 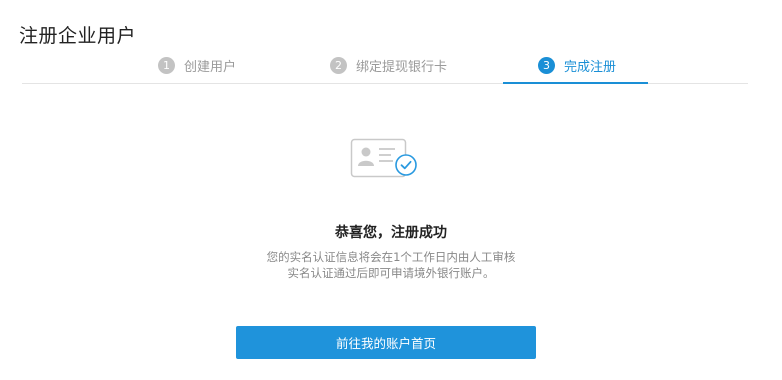 What do you see at coordinates (575, 83) in the screenshot?
I see `active-step-indicator` at bounding box center [575, 83].